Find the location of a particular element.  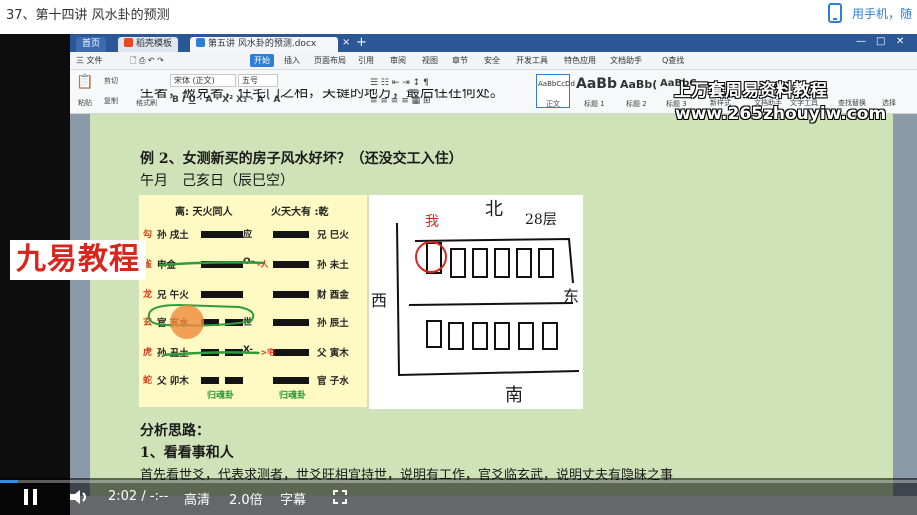

sketch-marker: 我 is located at coordinates (432, 222).